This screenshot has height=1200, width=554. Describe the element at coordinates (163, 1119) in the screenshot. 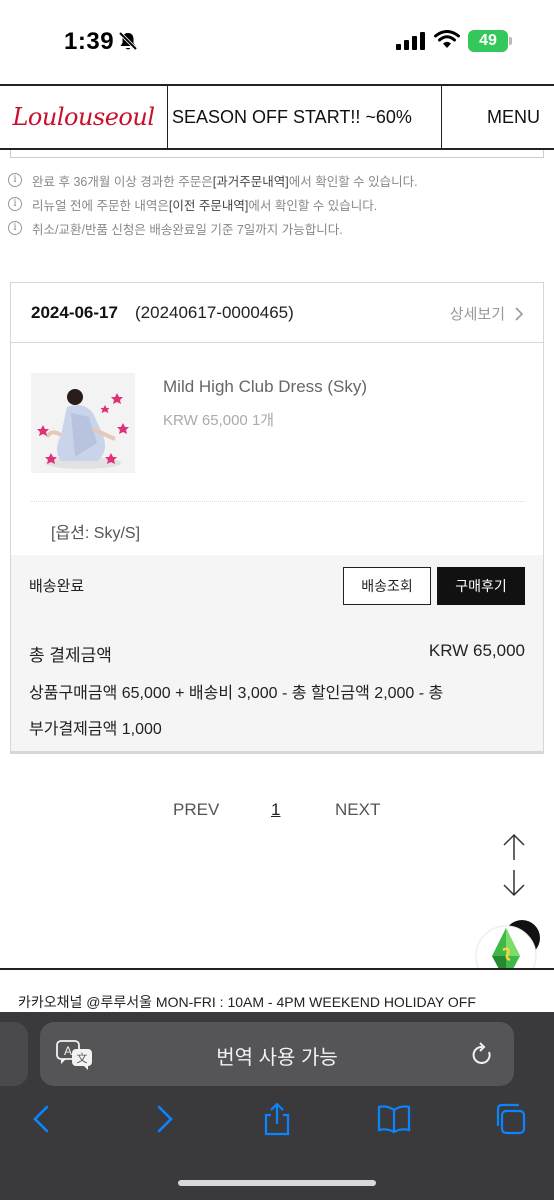

I see `forward-icon` at that location.